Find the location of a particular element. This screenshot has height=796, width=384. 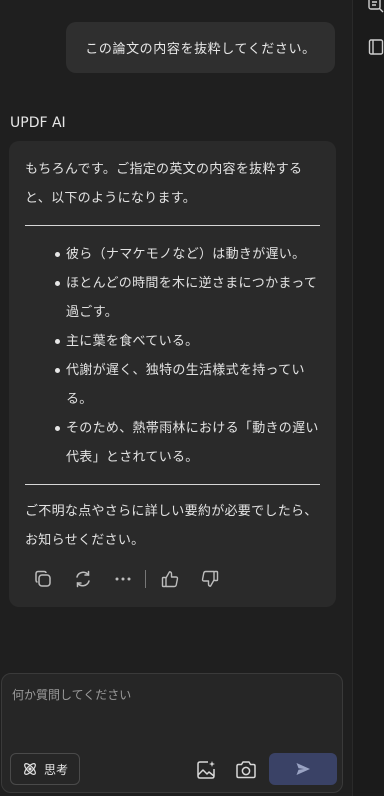

camera-icon is located at coordinates (246, 770).